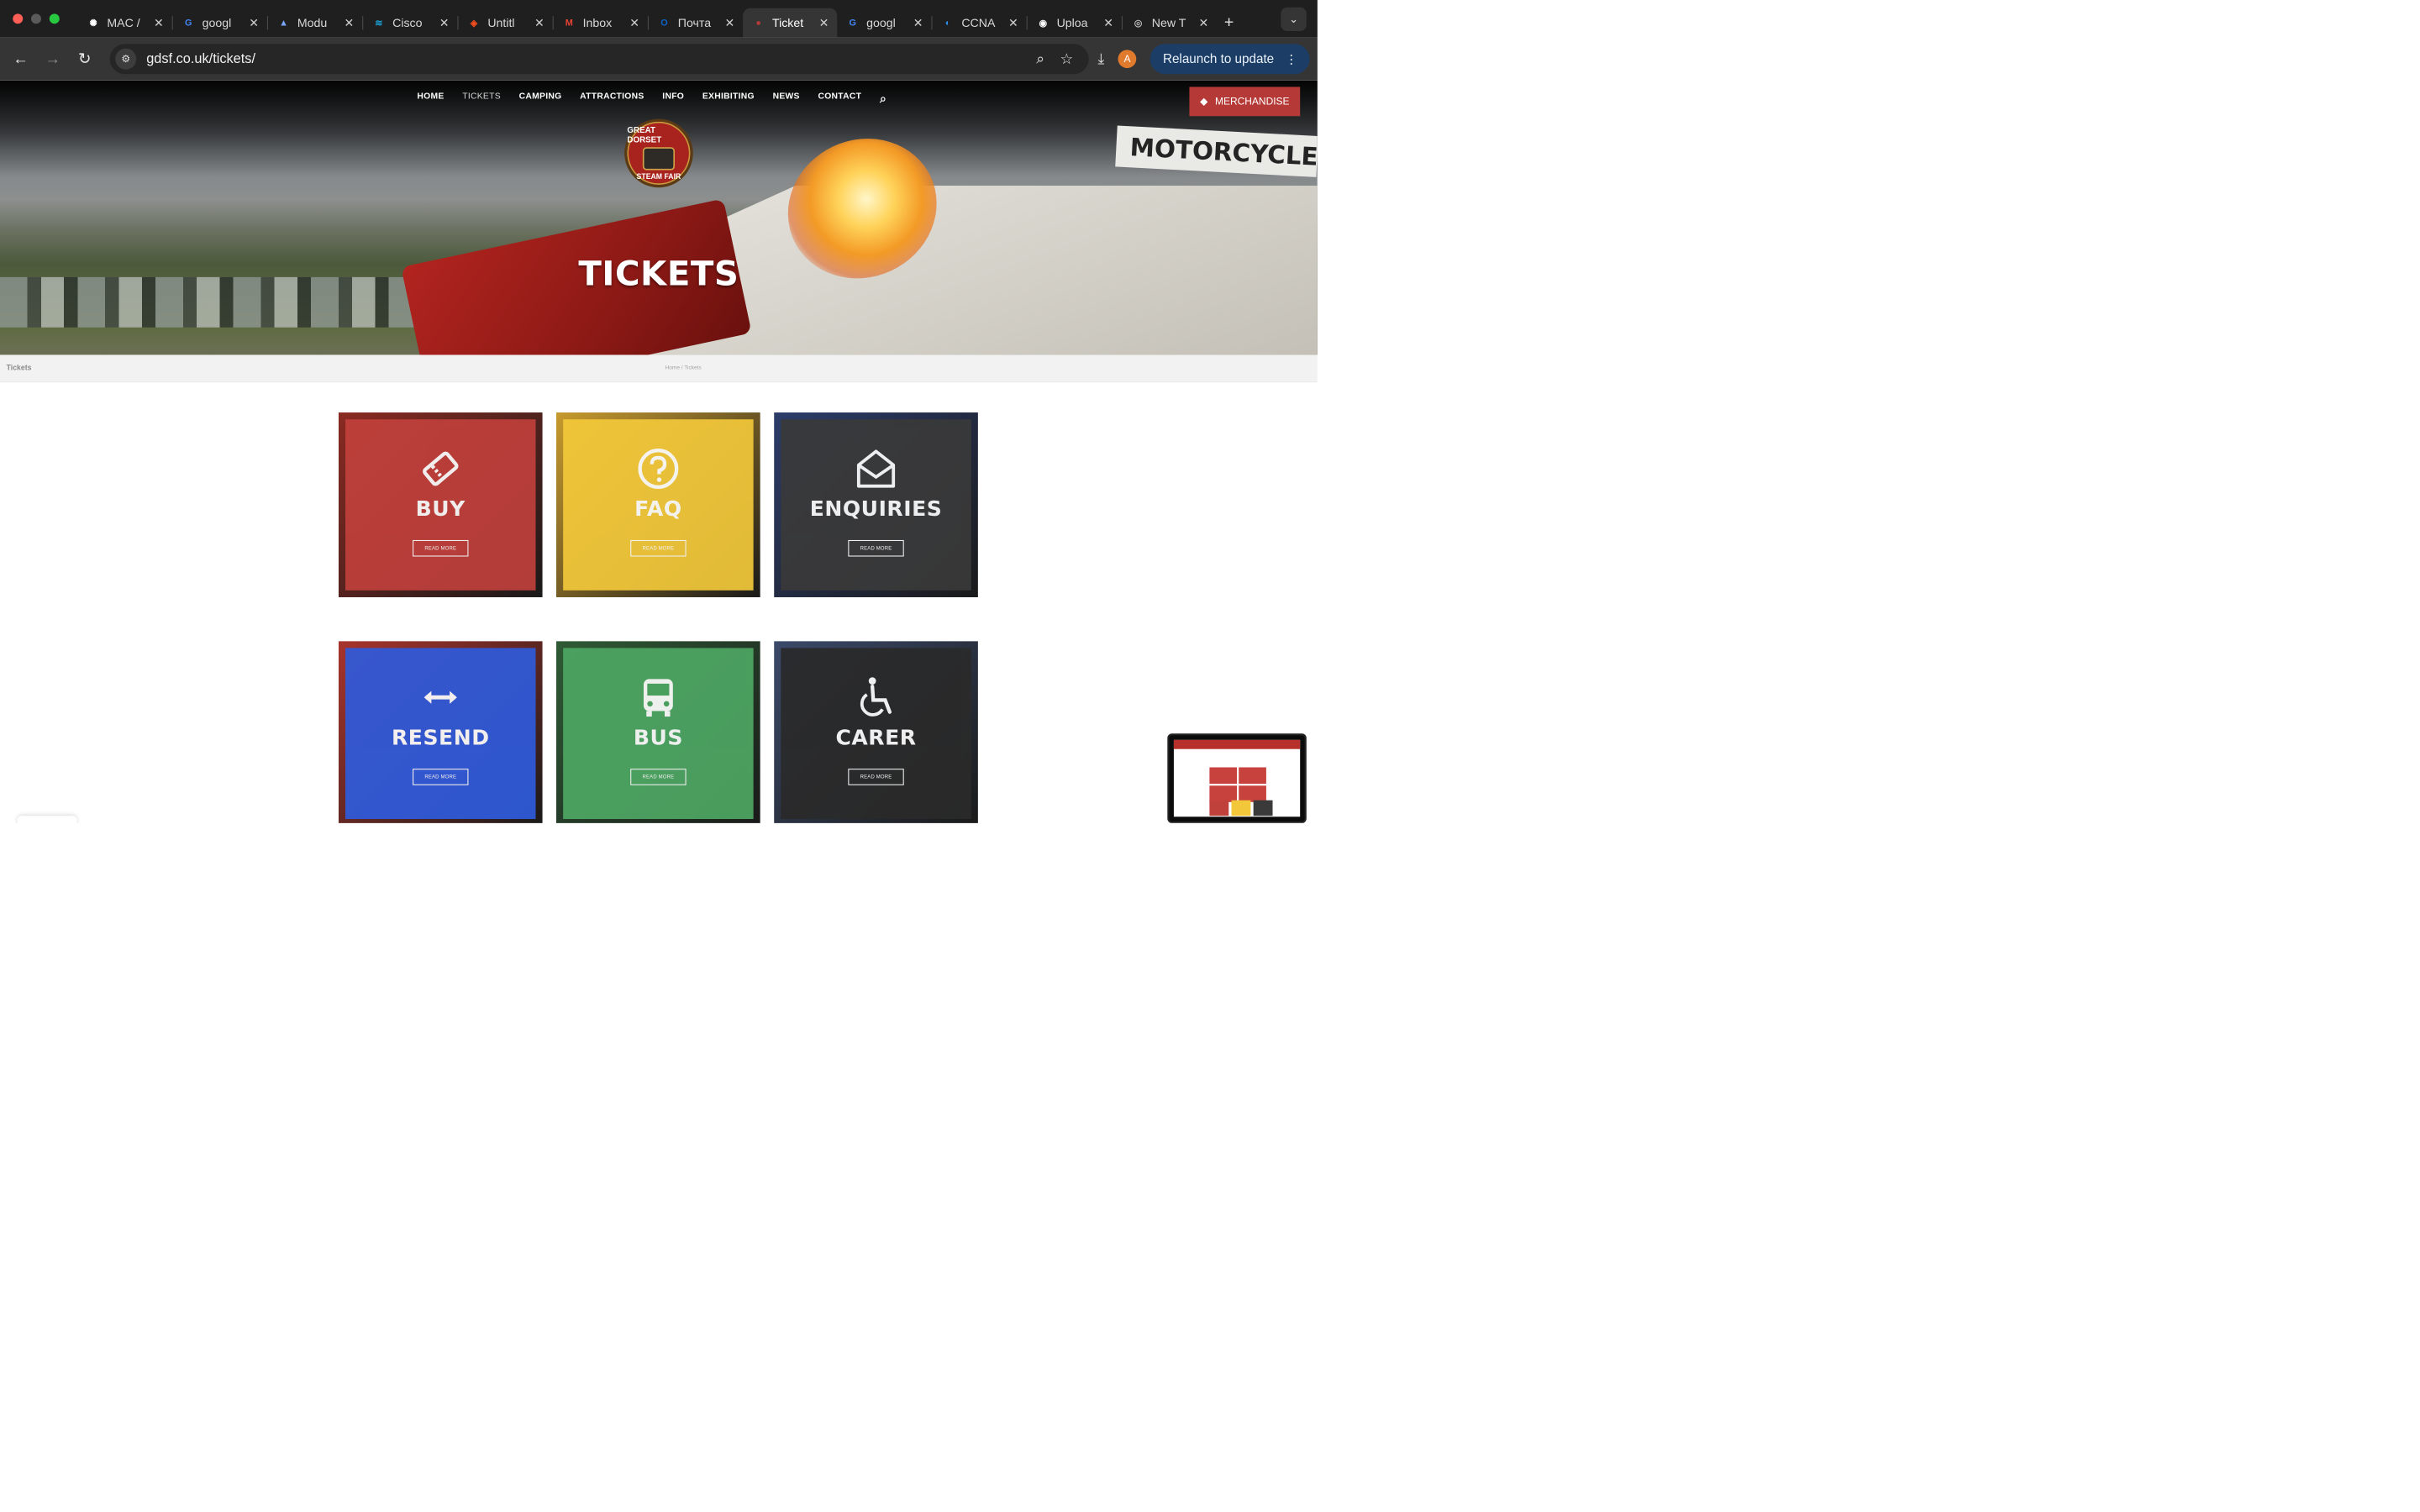  Describe the element at coordinates (1075, 23) in the screenshot. I see `browser-tab: ◉ Uploa ✕` at that location.